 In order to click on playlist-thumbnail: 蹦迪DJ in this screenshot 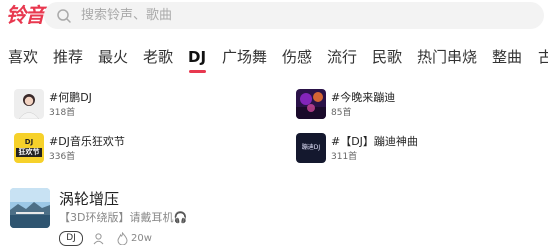, I will do `click(311, 148)`.